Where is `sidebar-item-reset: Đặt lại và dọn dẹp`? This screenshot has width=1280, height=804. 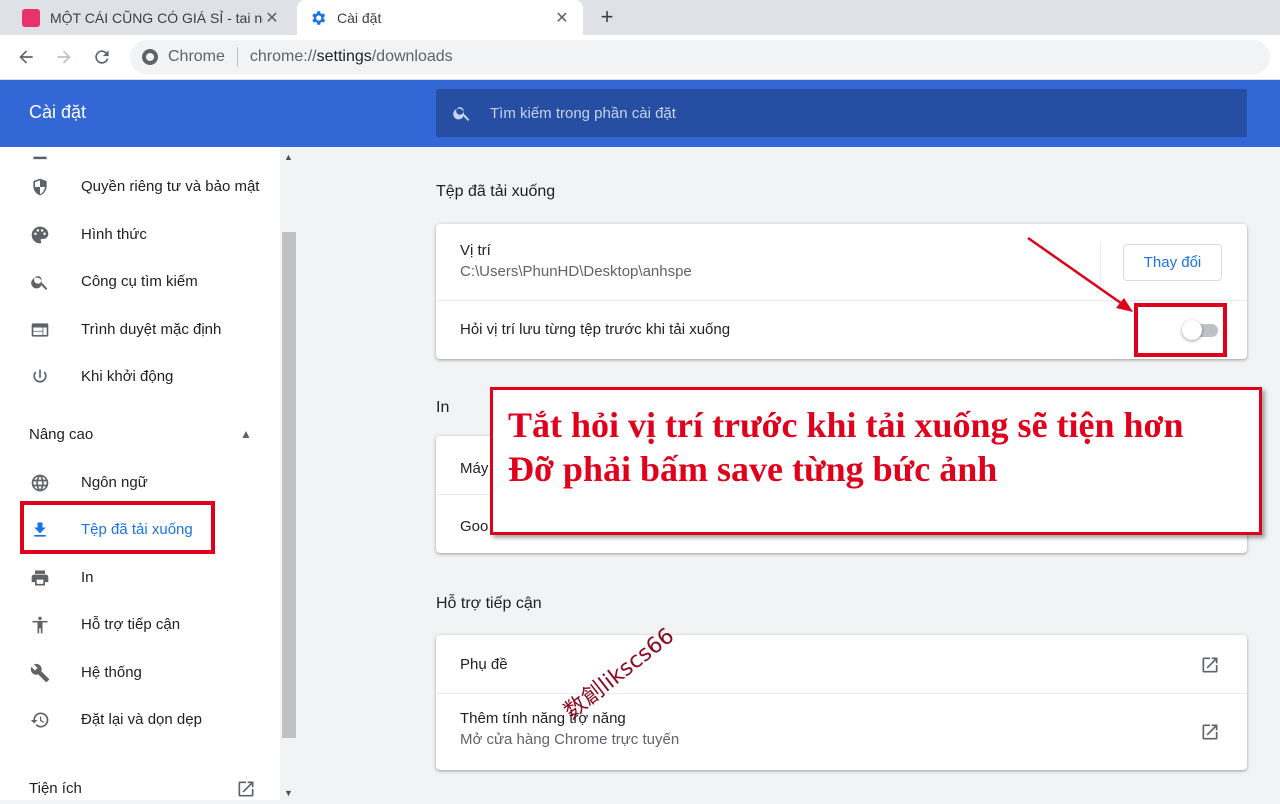 sidebar-item-reset: Đặt lại và dọn dẹp is located at coordinates (139, 720).